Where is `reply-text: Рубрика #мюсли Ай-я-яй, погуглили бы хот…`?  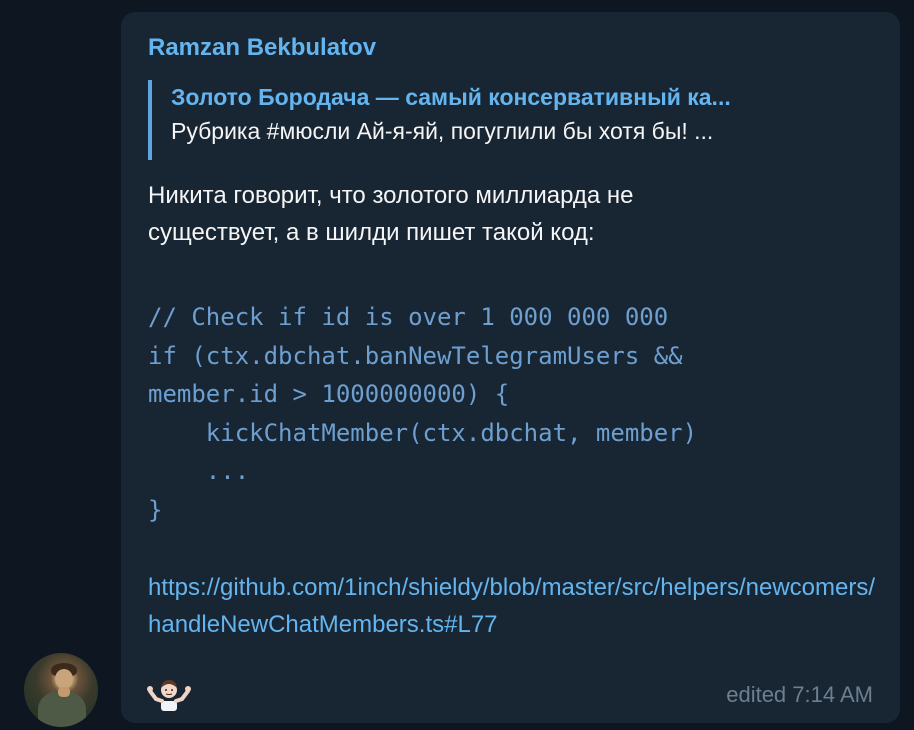 reply-text: Рубрика #мюсли Ай-я-яй, погуглили бы хот… is located at coordinates (442, 131).